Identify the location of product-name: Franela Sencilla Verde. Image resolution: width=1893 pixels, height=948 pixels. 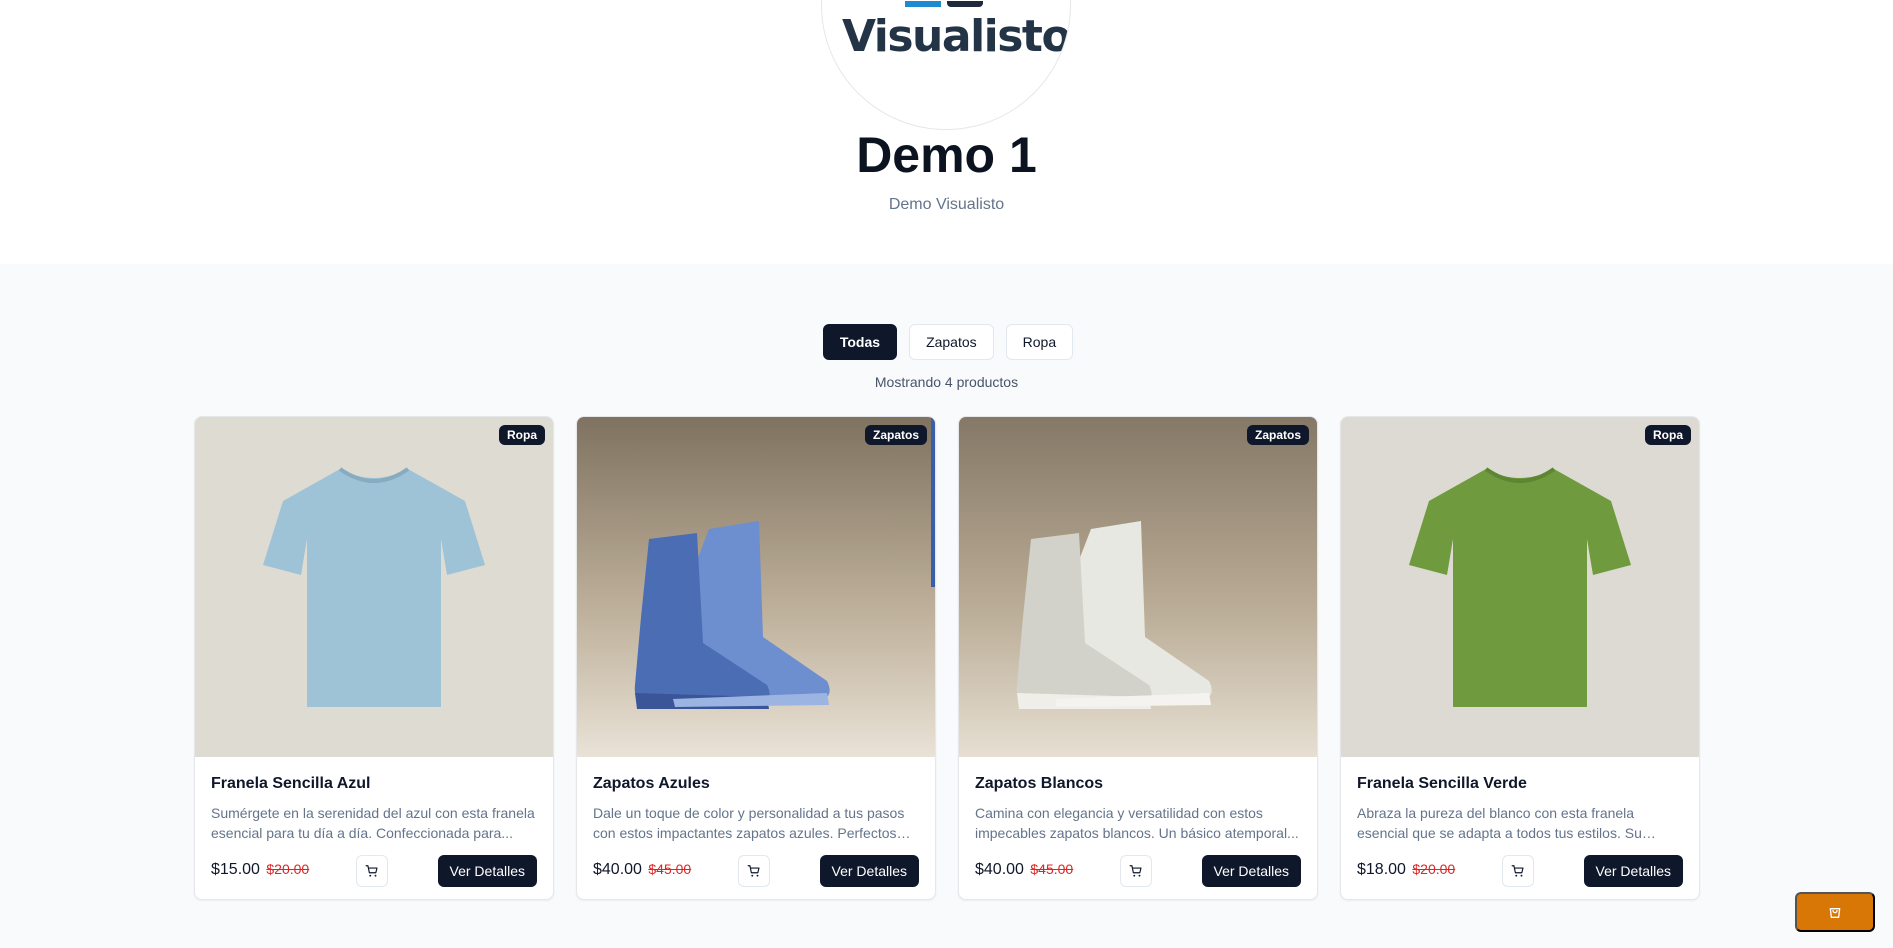
(1520, 784).